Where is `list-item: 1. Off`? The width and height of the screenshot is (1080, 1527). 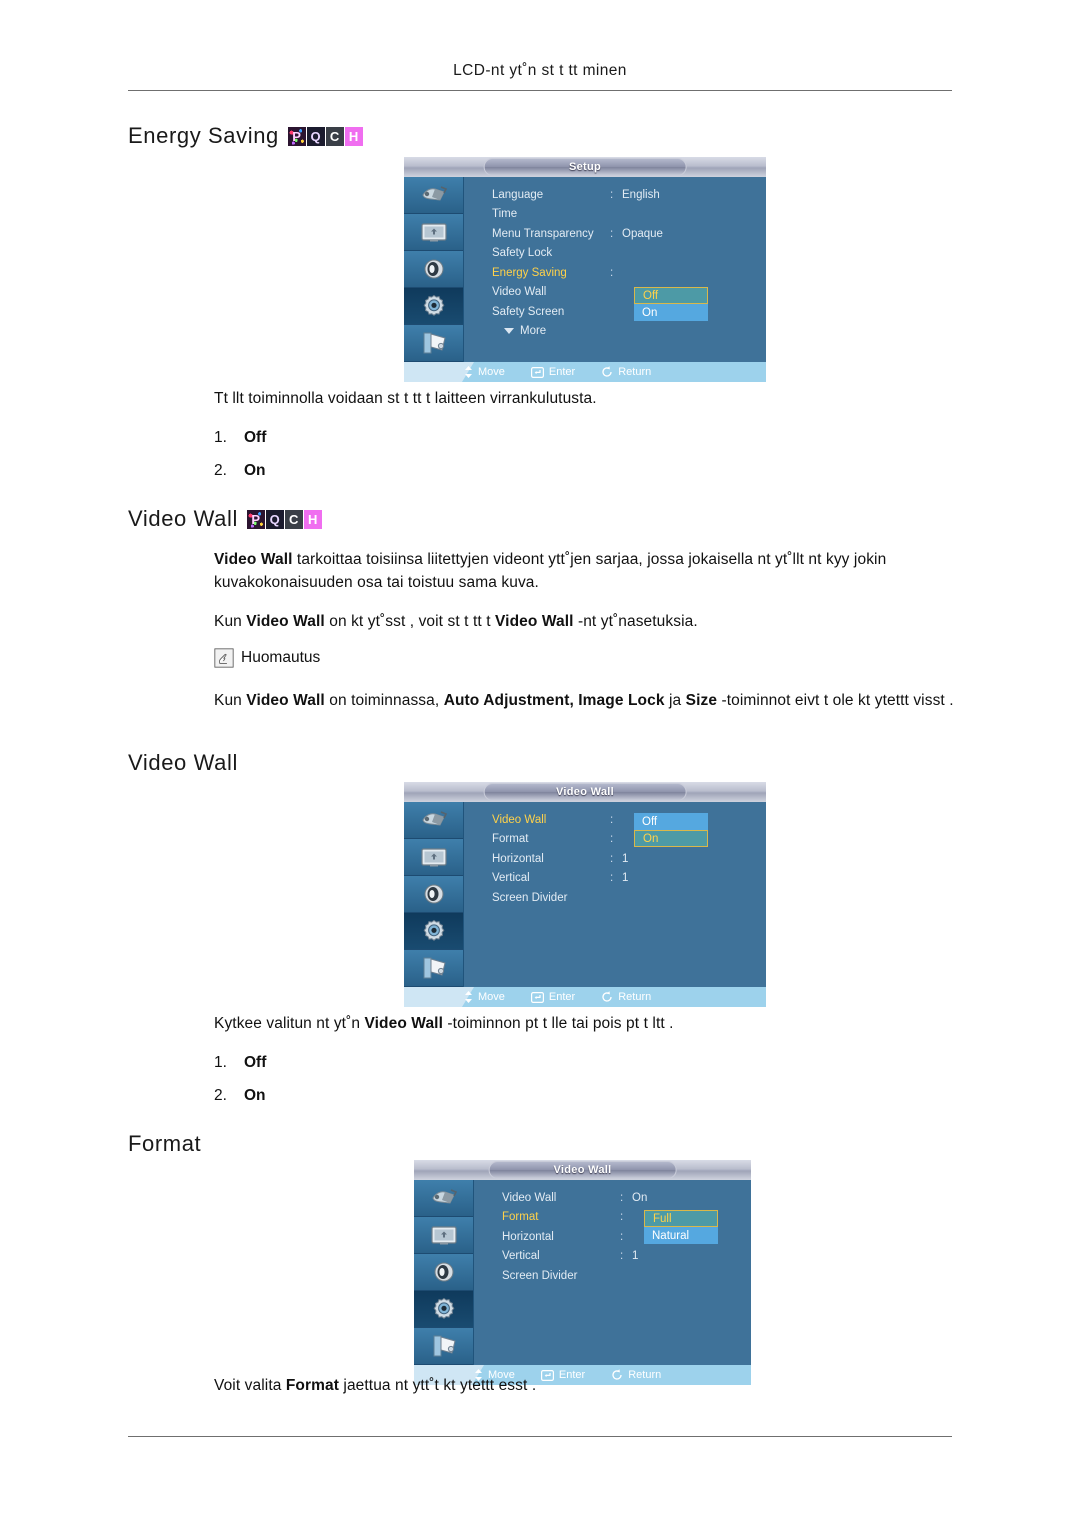
list-item: 1. Off is located at coordinates (240, 438).